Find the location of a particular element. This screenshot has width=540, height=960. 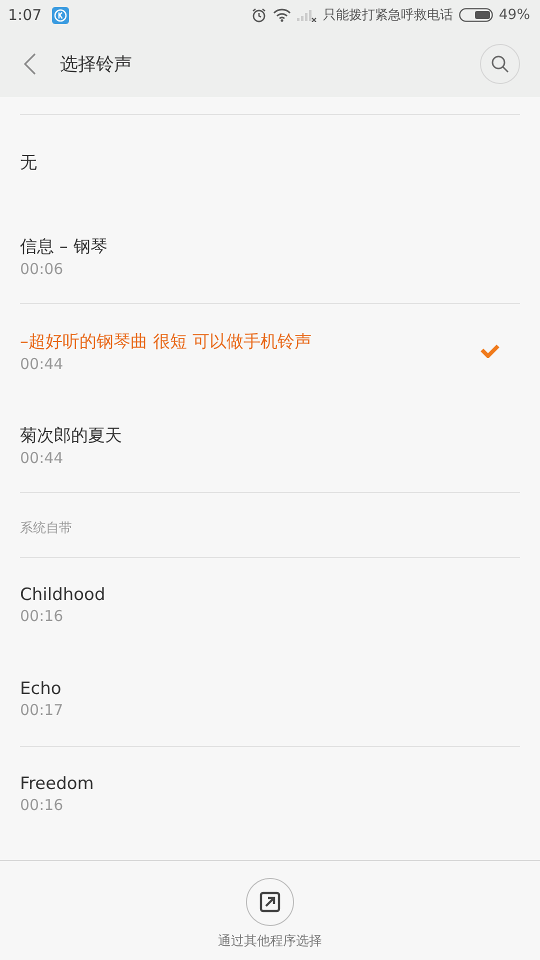

battery-percentage: 49% is located at coordinates (514, 15).